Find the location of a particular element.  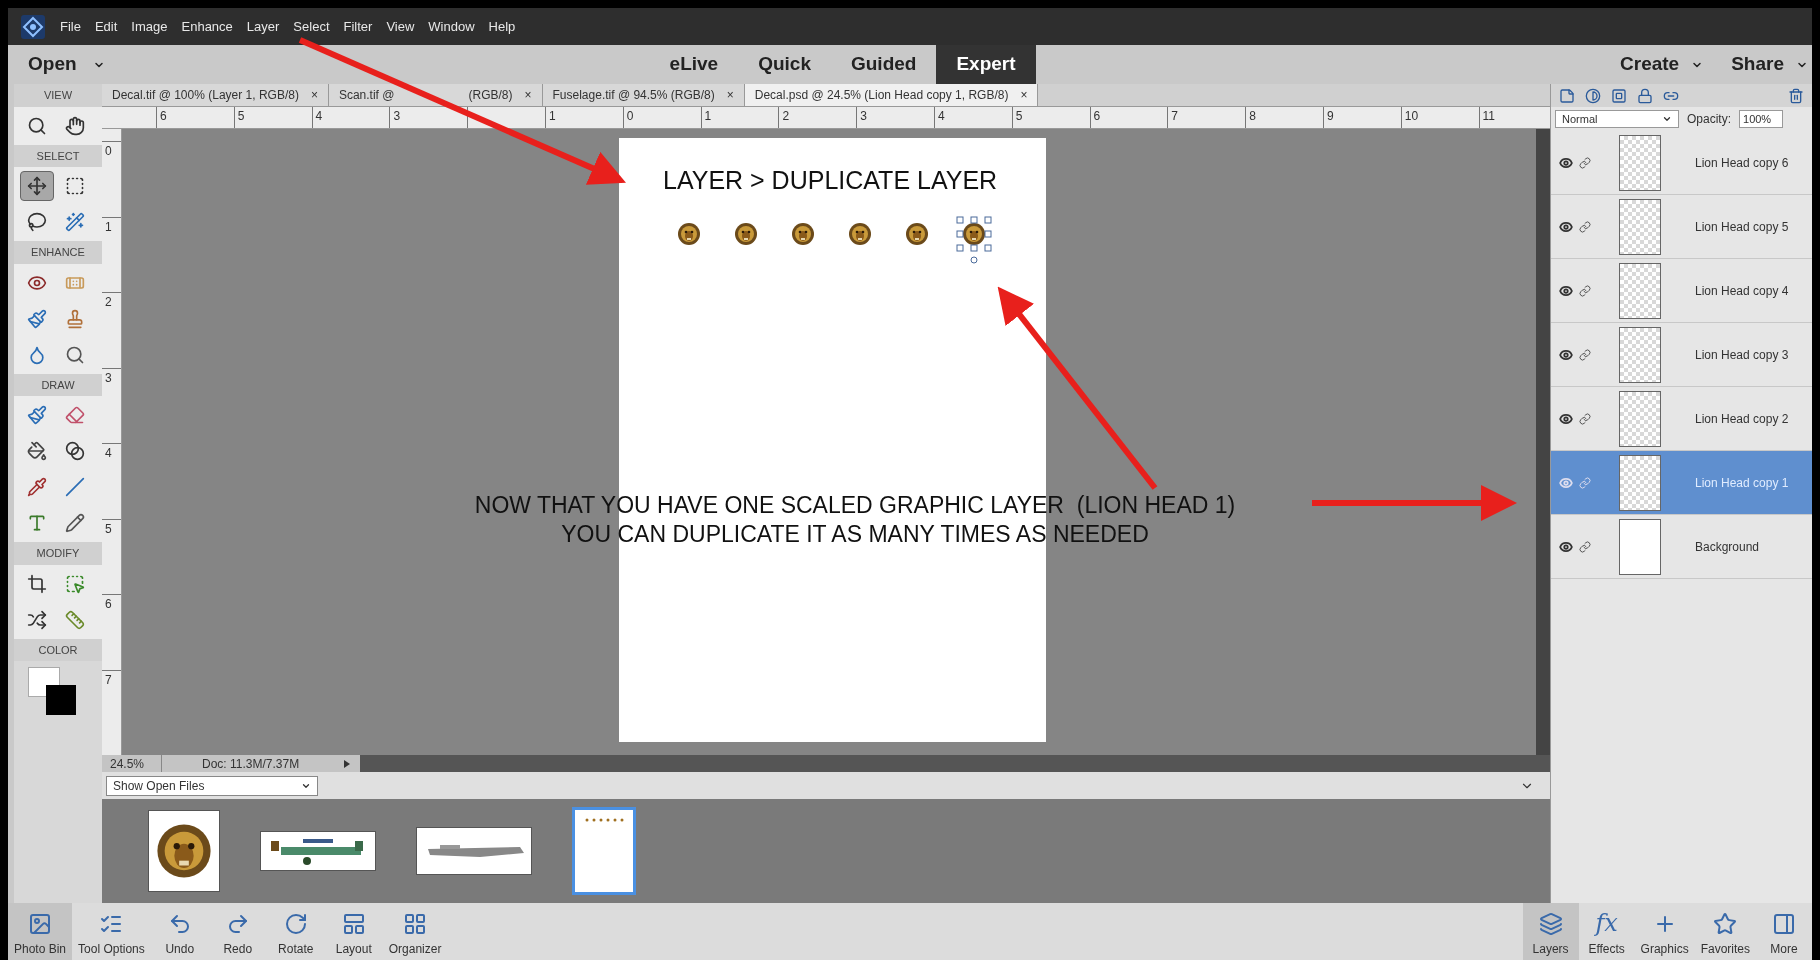

move-icon is located at coordinates (37, 186).